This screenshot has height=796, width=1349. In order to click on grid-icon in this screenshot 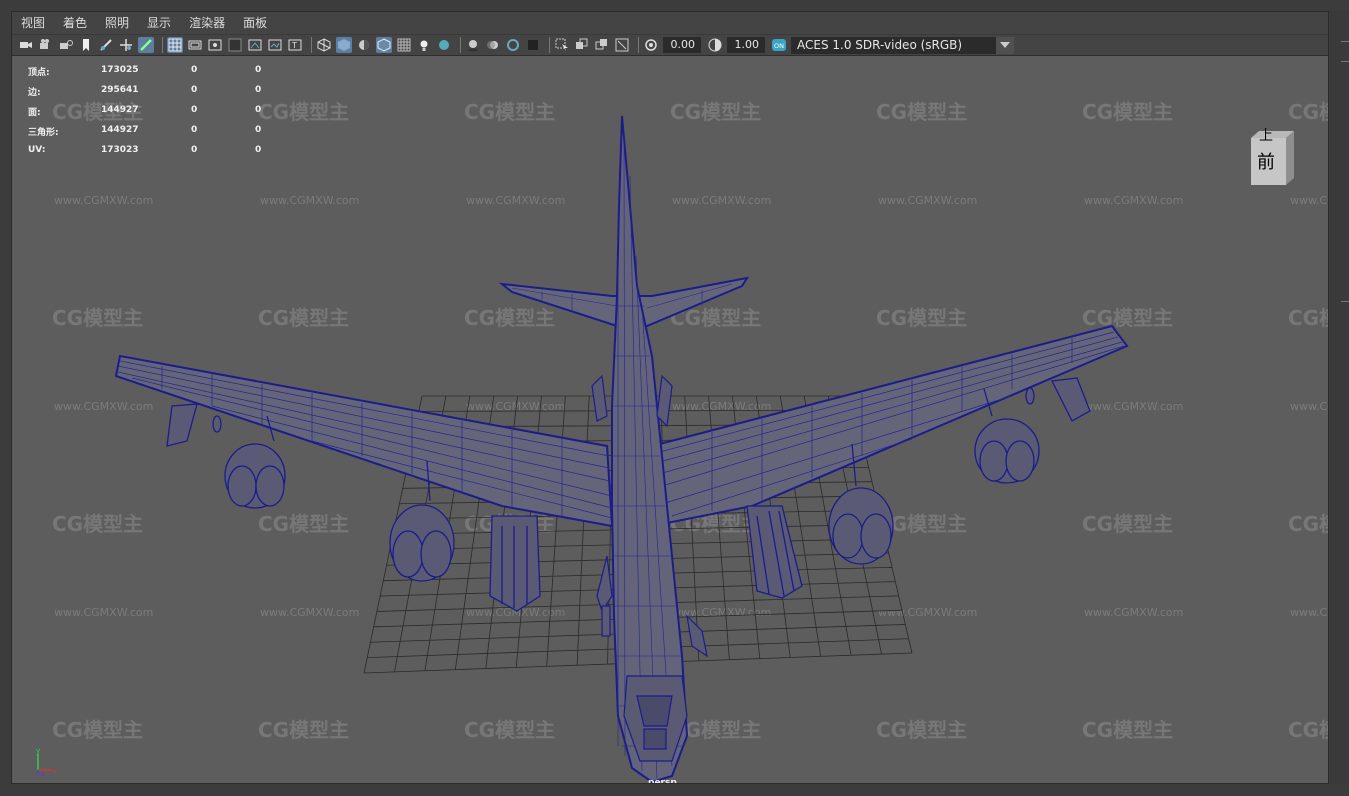, I will do `click(175, 45)`.